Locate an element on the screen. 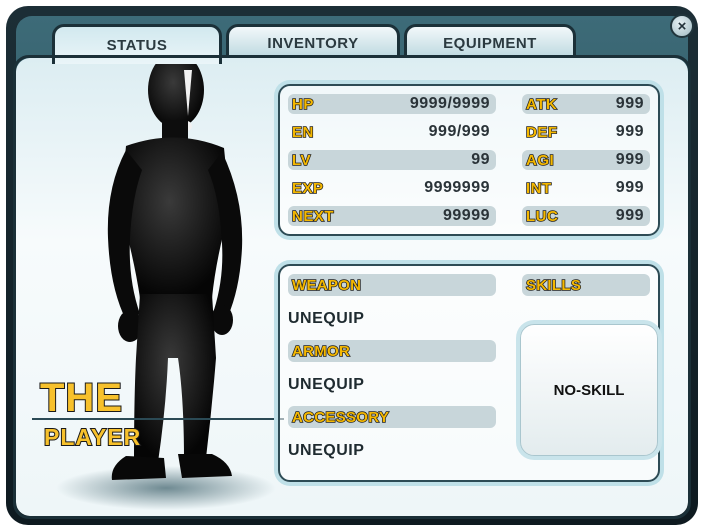  character-name-line1: THE is located at coordinates (81, 398).